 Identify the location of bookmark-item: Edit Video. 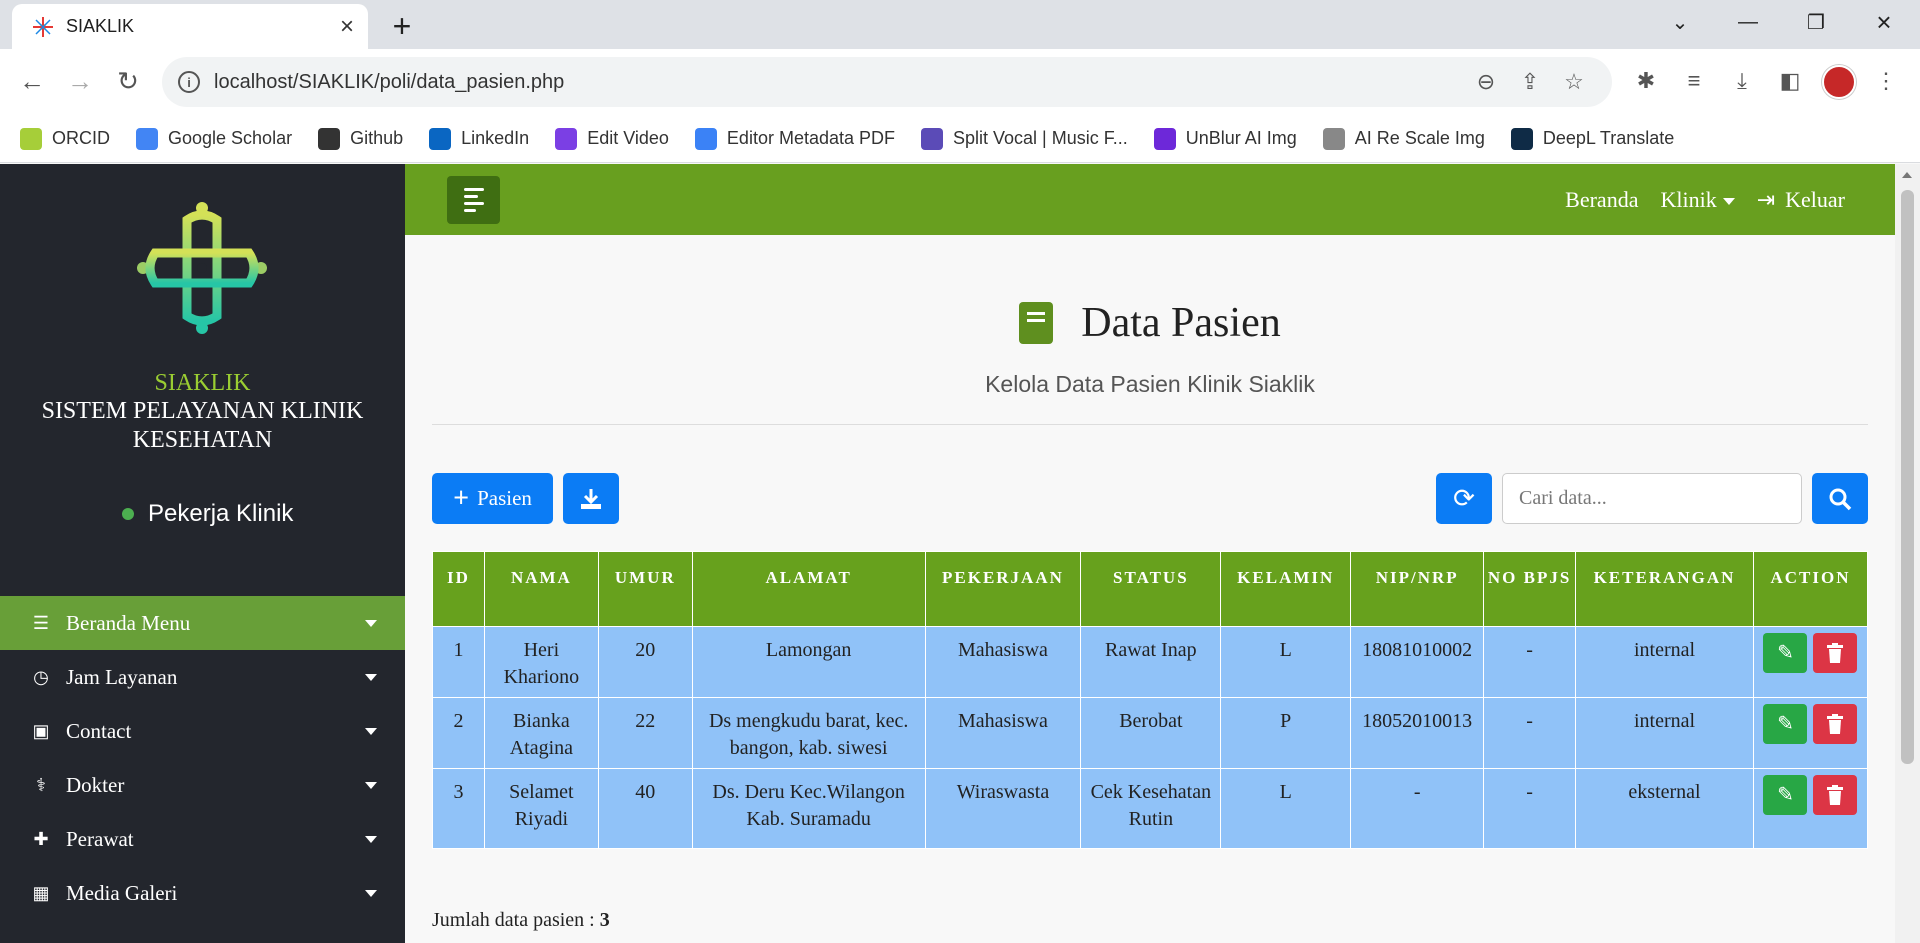
(612, 138).